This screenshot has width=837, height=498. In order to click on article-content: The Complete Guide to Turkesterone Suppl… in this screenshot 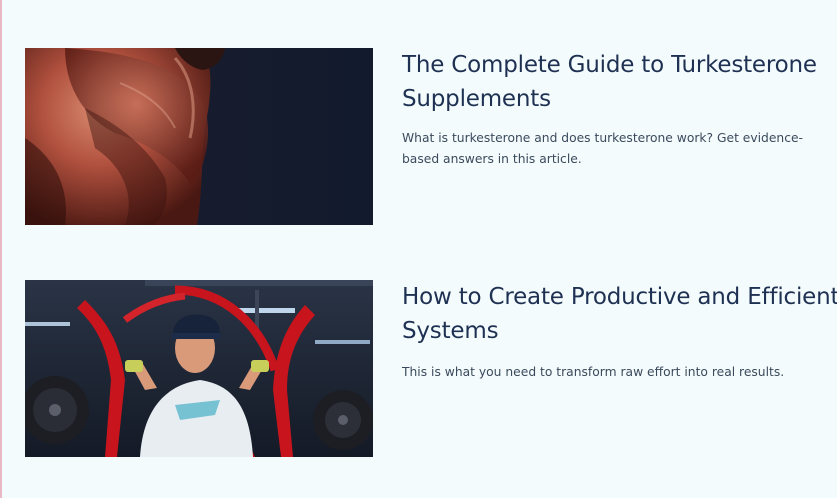, I will do `click(619, 109)`.